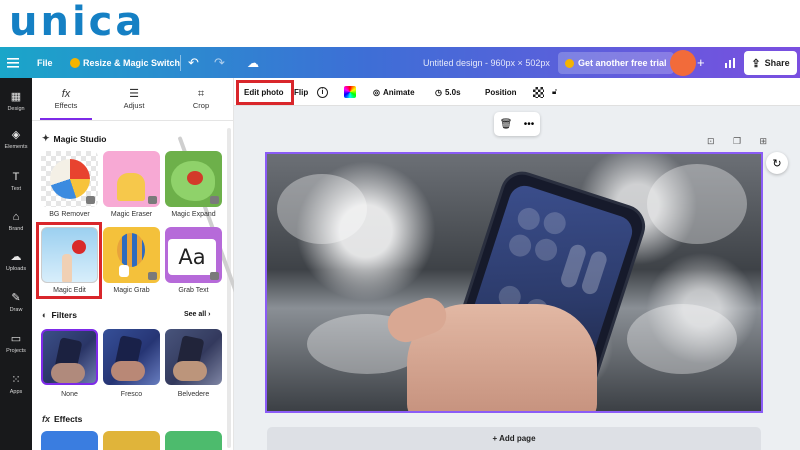 The height and width of the screenshot is (450, 800). I want to click on resize-magic-switch-button: Resize & Magic Switch, so click(125, 62).